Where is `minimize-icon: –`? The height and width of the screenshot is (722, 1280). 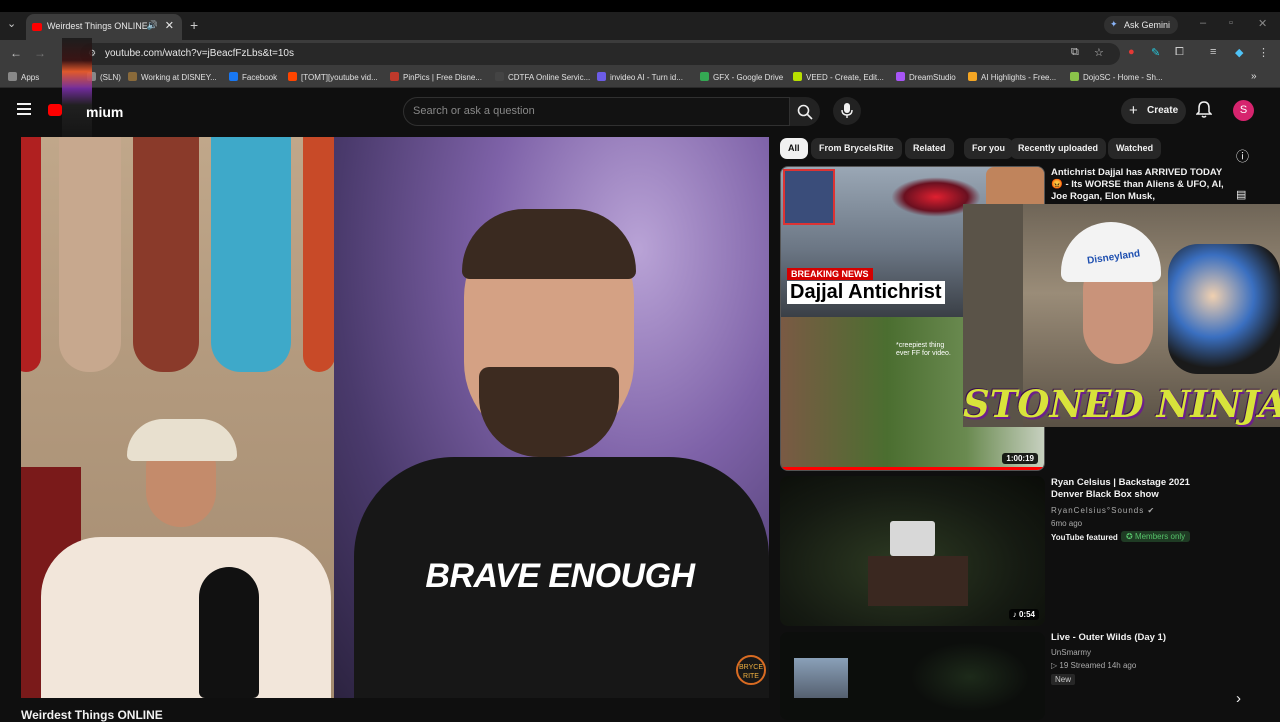
minimize-icon: – is located at coordinates (1203, 23).